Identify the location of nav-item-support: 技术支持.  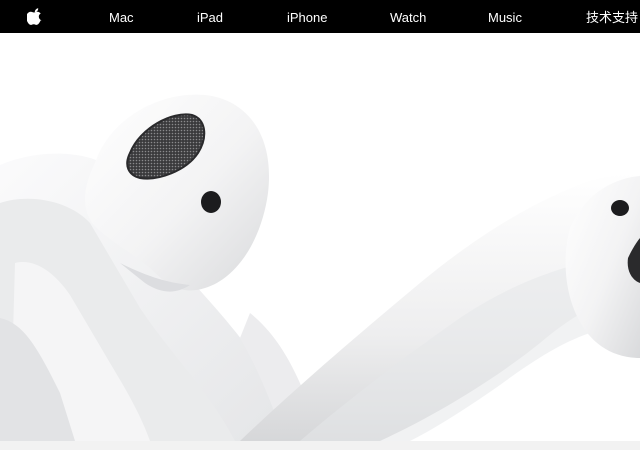
(612, 16).